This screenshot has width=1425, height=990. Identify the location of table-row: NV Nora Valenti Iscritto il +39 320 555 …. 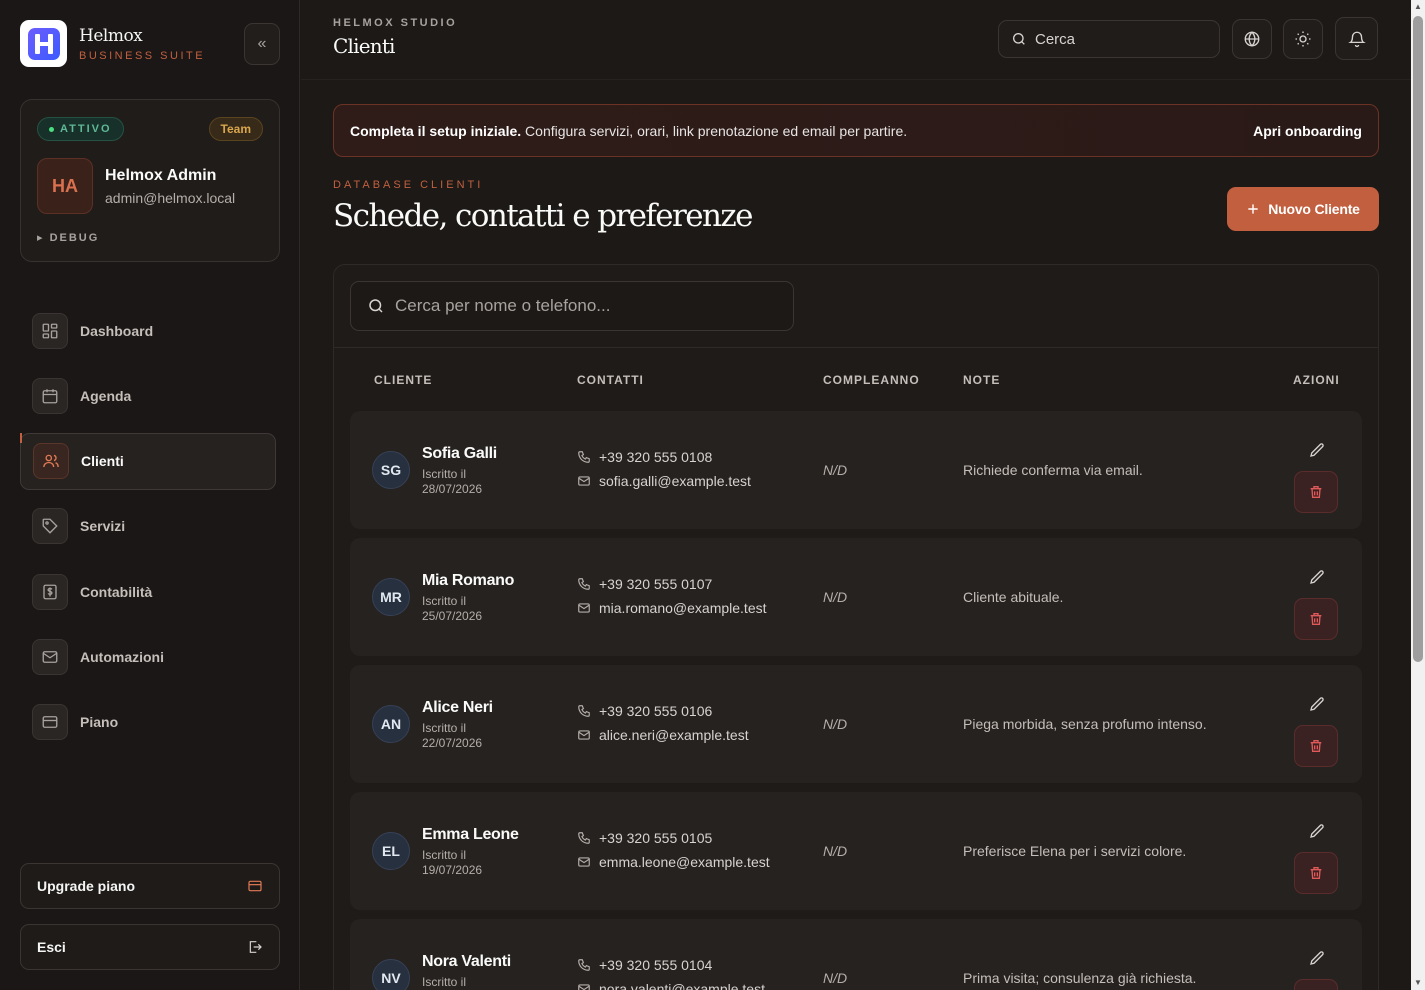
(856, 954).